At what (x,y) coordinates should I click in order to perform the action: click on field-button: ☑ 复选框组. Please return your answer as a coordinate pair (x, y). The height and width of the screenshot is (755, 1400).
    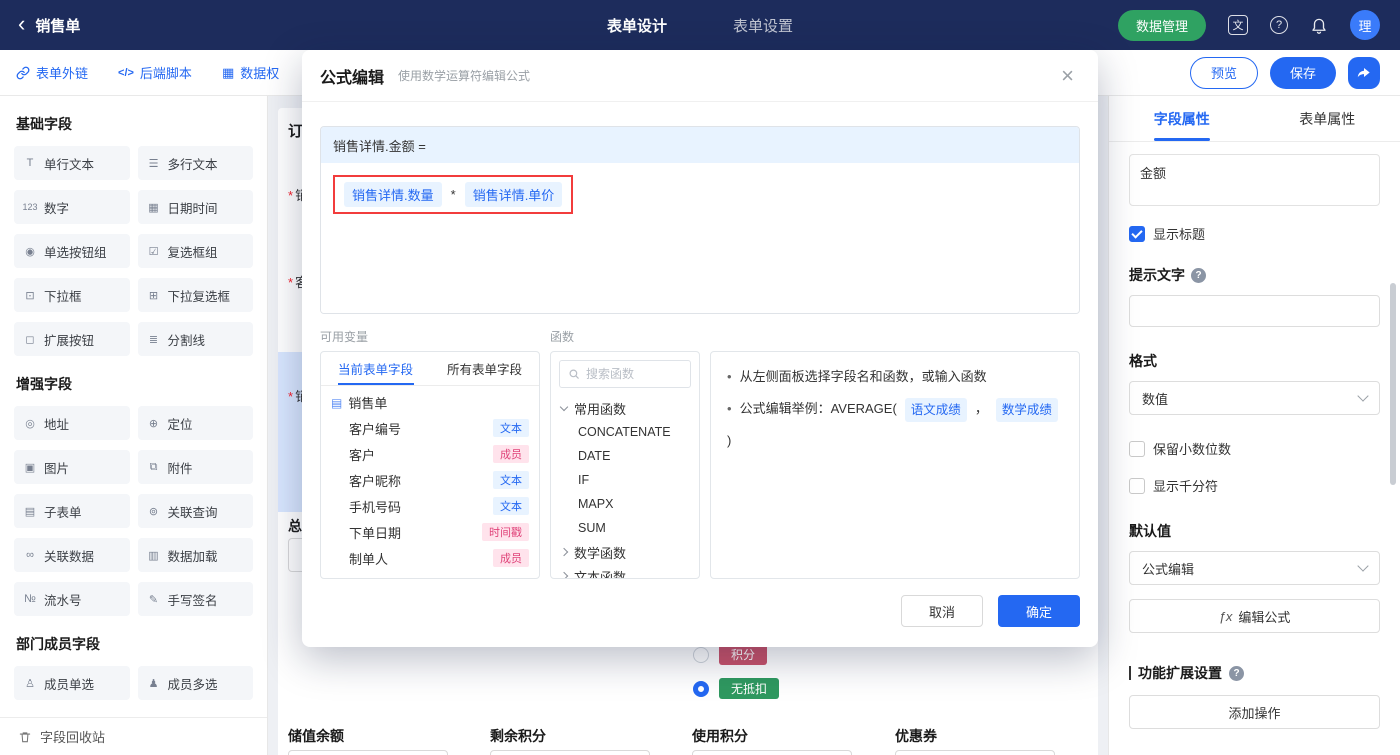
    Looking at the image, I should click on (195, 251).